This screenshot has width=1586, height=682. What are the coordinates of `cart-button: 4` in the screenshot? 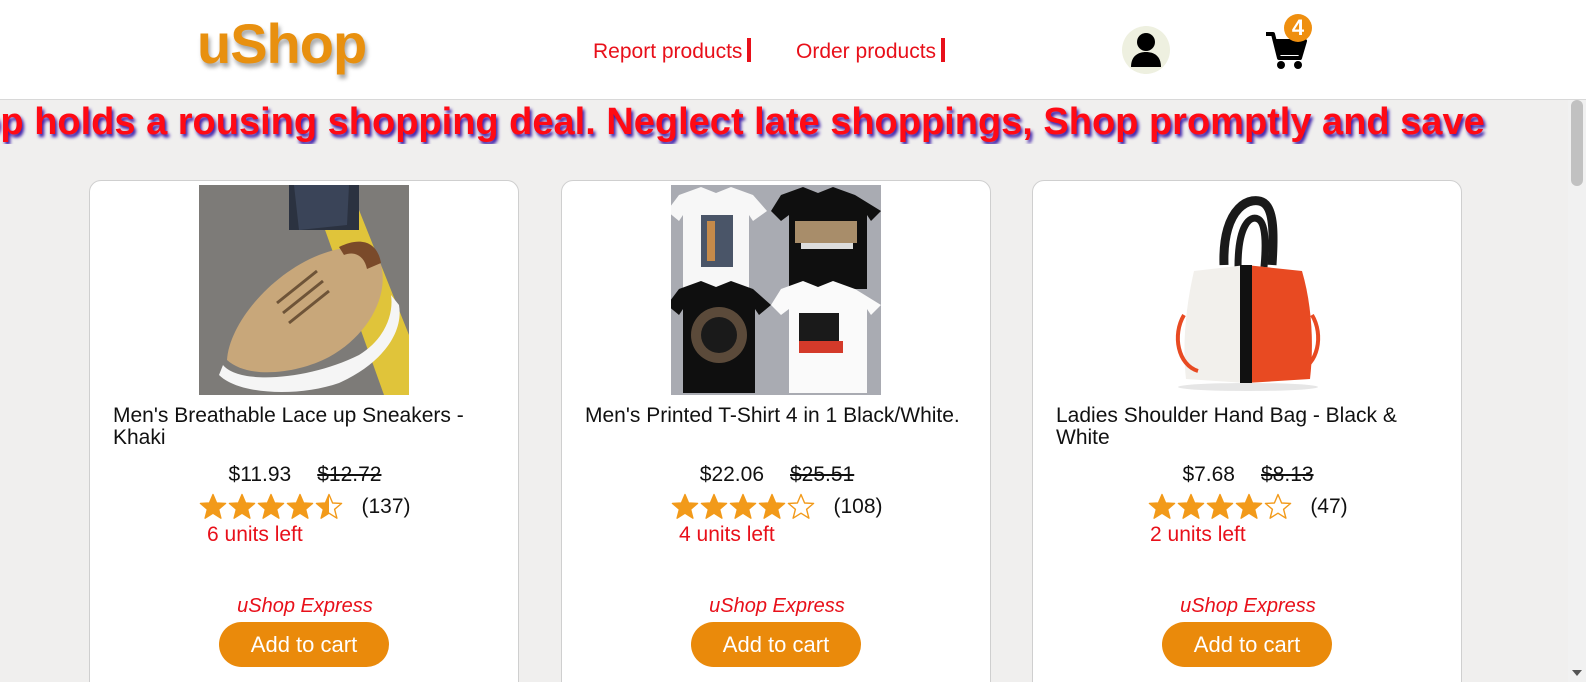 It's located at (1290, 42).